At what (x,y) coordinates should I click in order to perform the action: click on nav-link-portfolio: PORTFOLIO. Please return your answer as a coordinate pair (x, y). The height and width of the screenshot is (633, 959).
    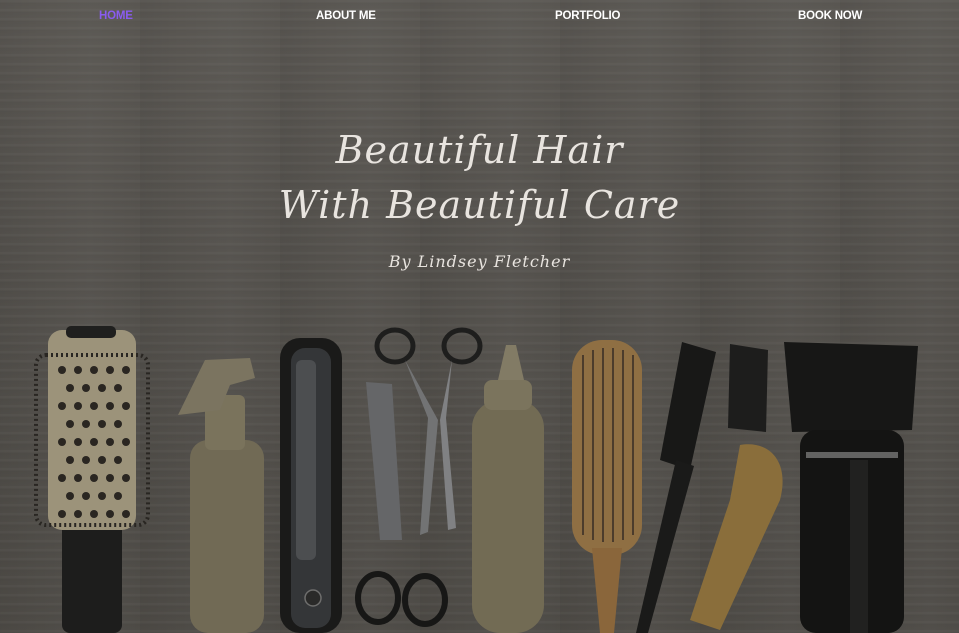
    Looking at the image, I should click on (587, 16).